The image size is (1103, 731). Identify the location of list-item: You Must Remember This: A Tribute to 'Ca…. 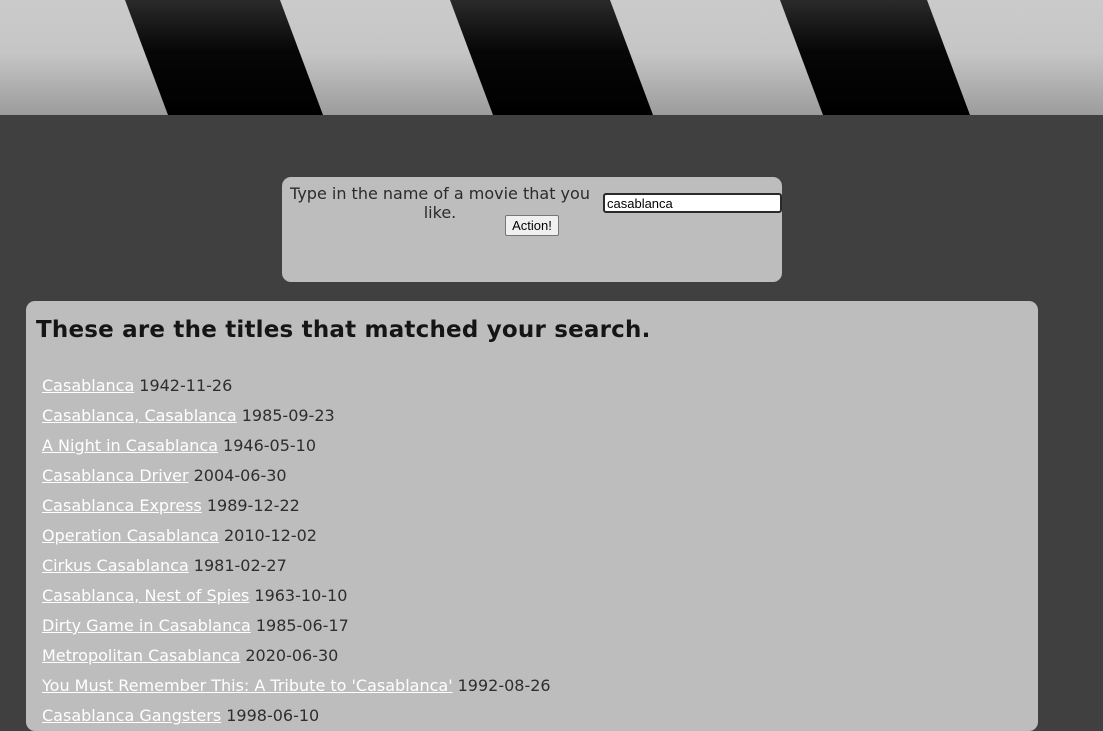
(535, 686).